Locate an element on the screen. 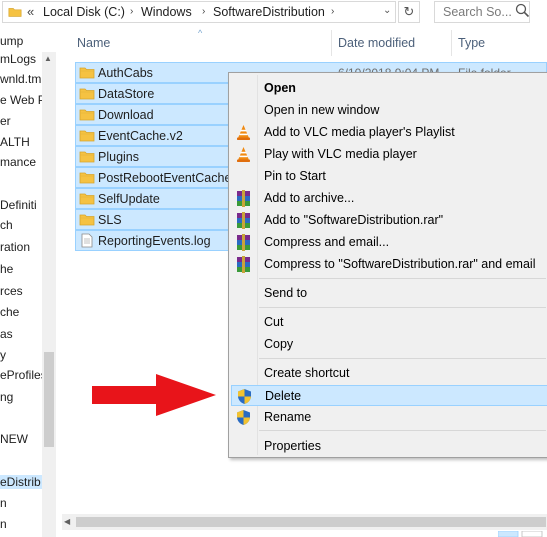 The width and height of the screenshot is (547, 537). menu-item-open-in-new-window: Open in new window is located at coordinates (389, 110).